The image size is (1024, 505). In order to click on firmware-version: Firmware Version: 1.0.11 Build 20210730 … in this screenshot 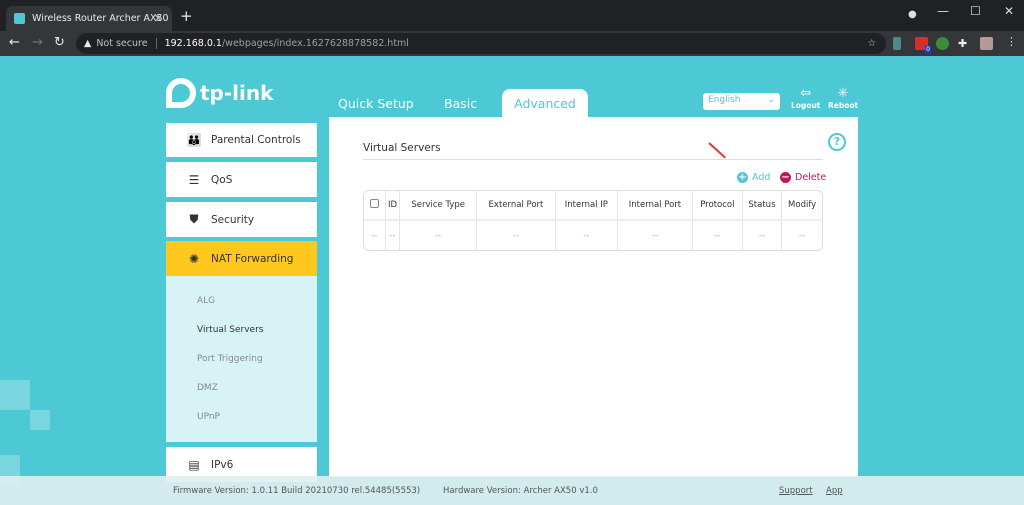, I will do `click(297, 491)`.